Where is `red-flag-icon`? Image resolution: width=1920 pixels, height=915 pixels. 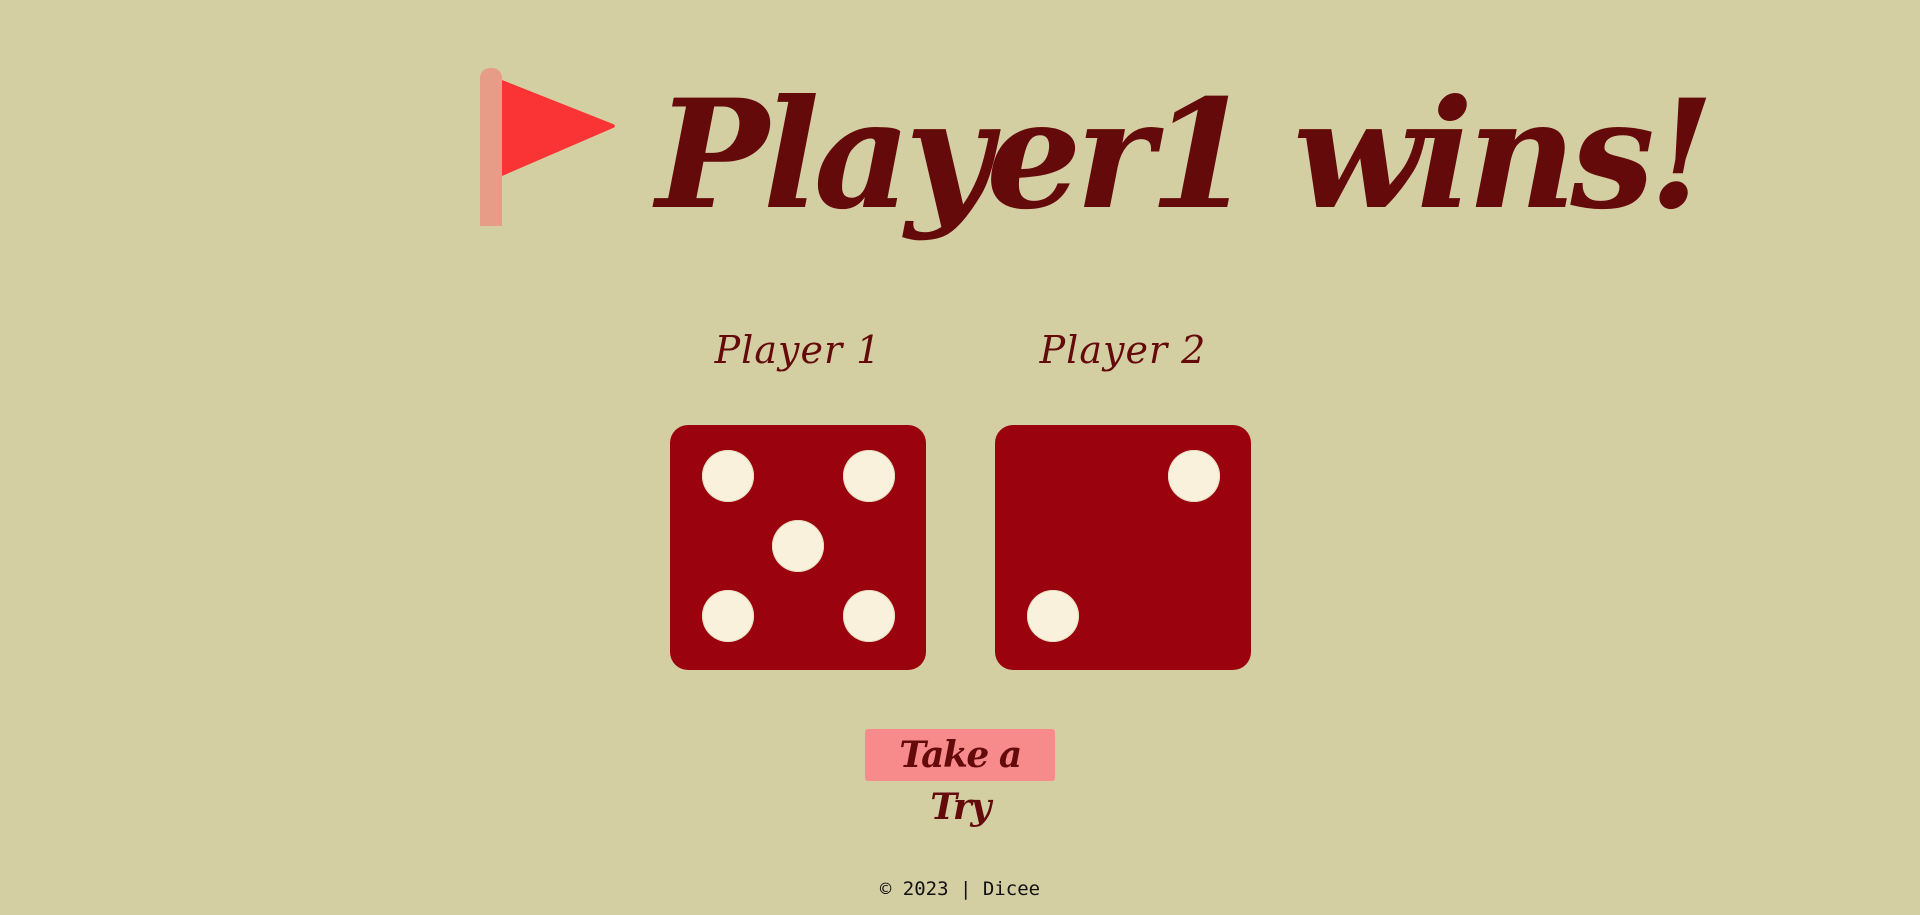
red-flag-icon is located at coordinates (547, 147).